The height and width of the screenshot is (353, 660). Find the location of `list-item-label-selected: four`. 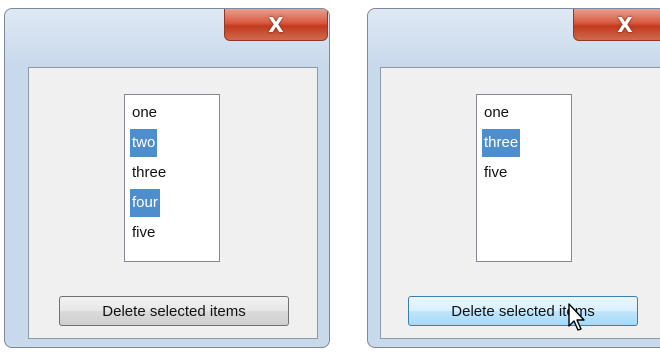

list-item-label-selected: four is located at coordinates (145, 203).